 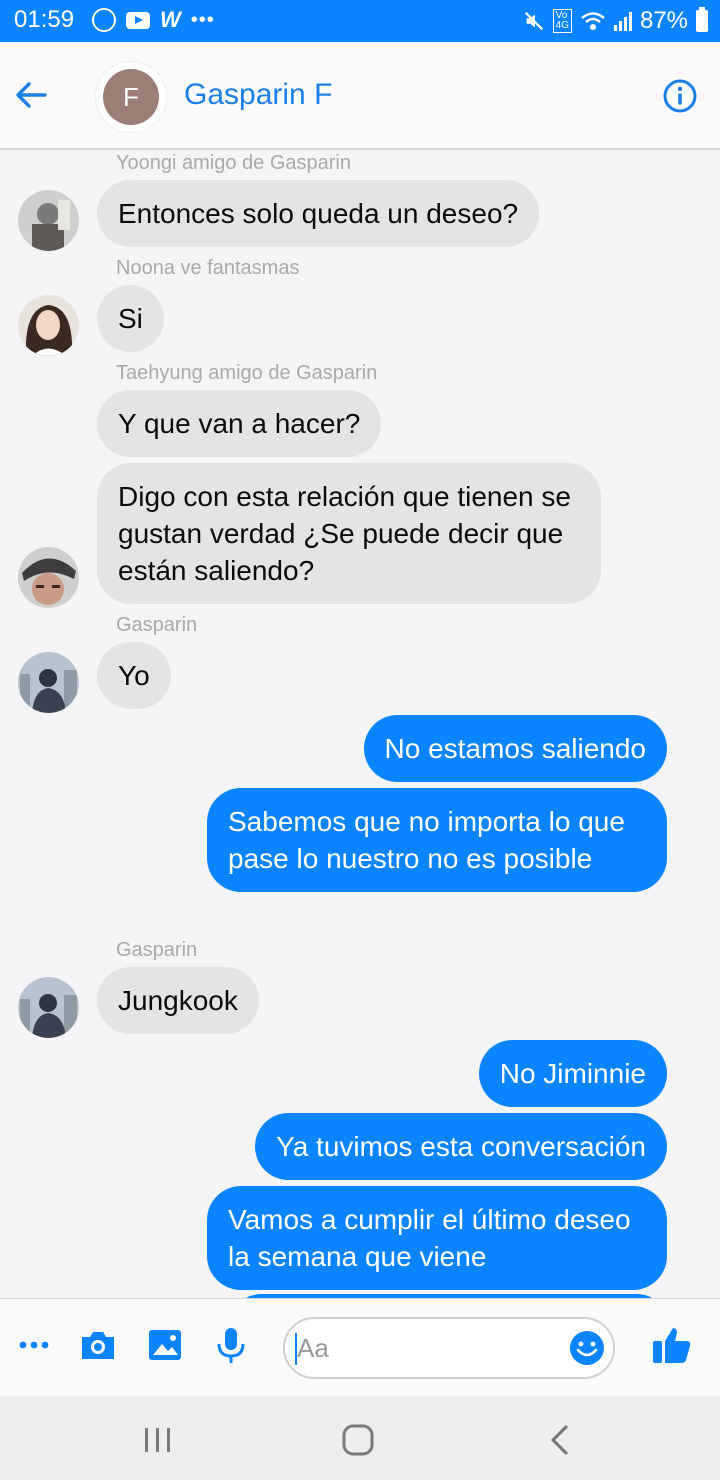 I want to click on mute-icon, so click(x=533, y=21).